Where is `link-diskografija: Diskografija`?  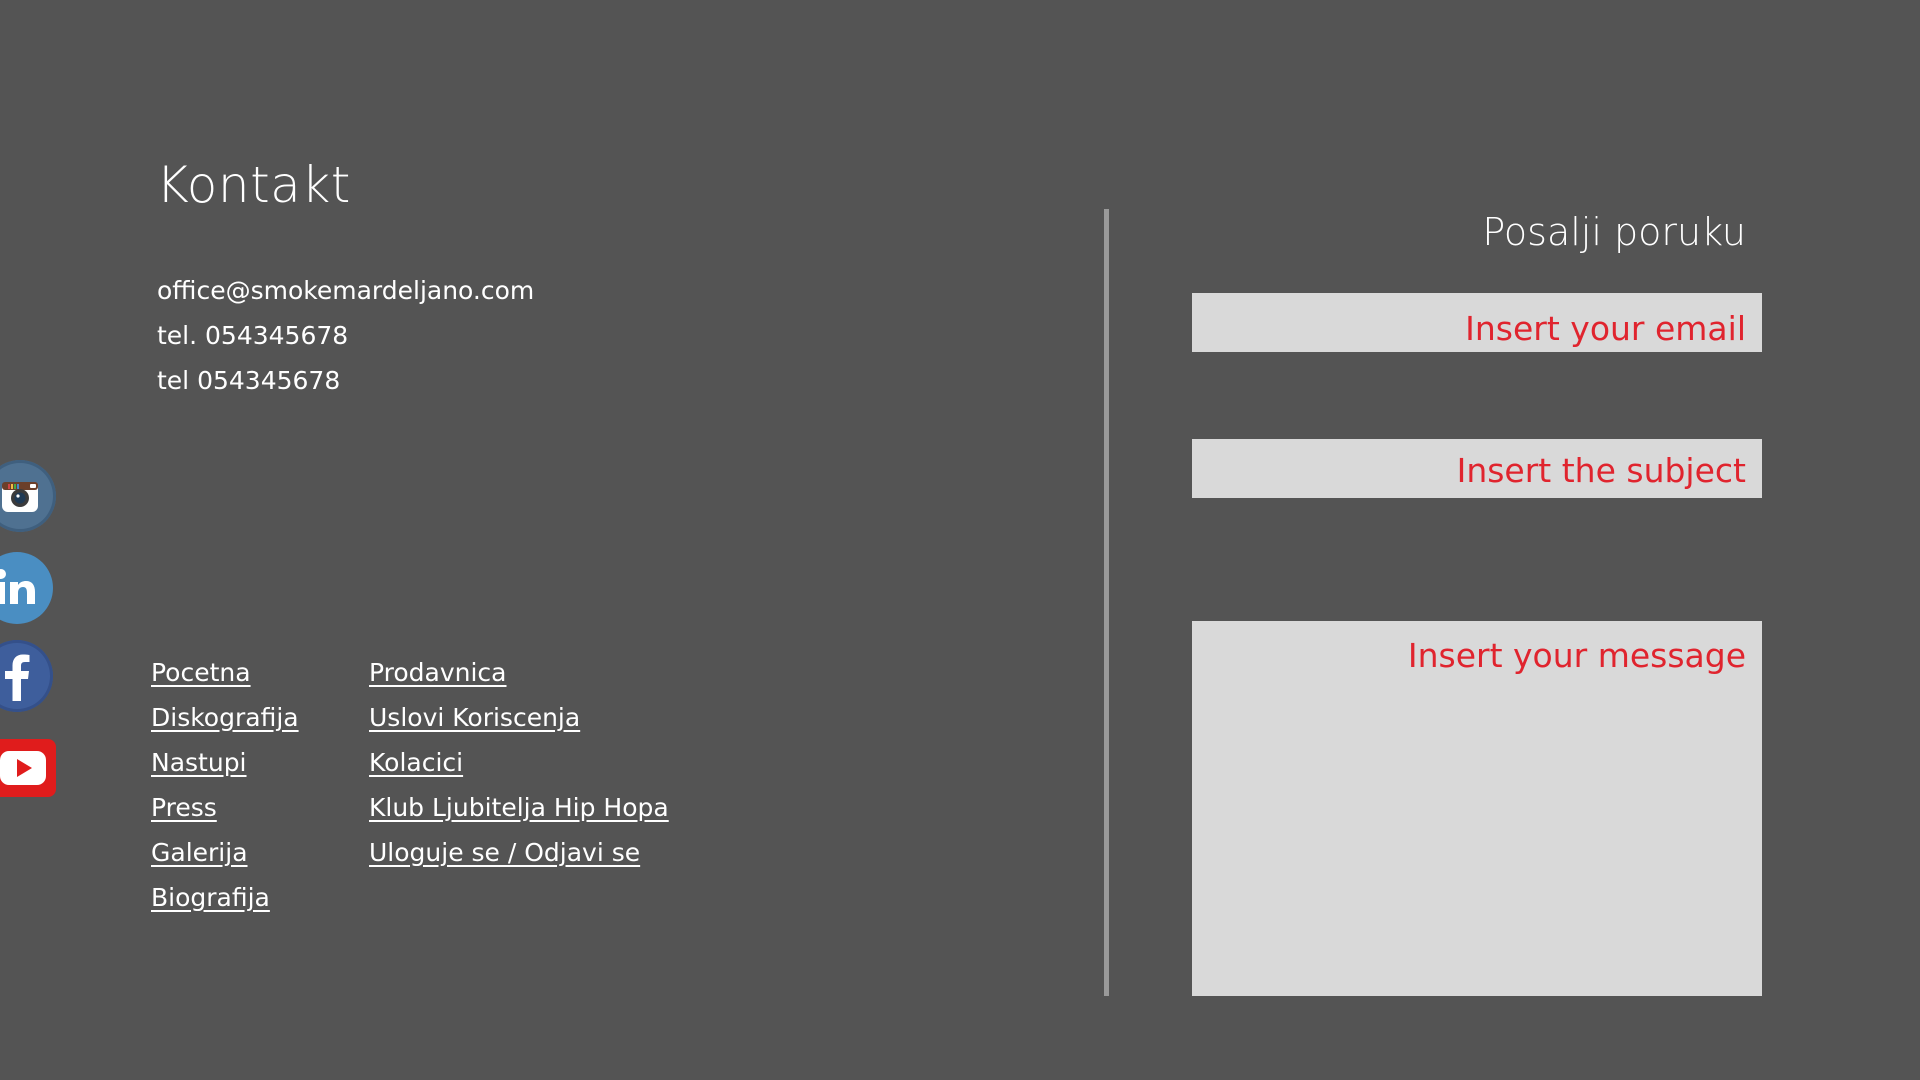
link-diskografija: Diskografija is located at coordinates (225, 717).